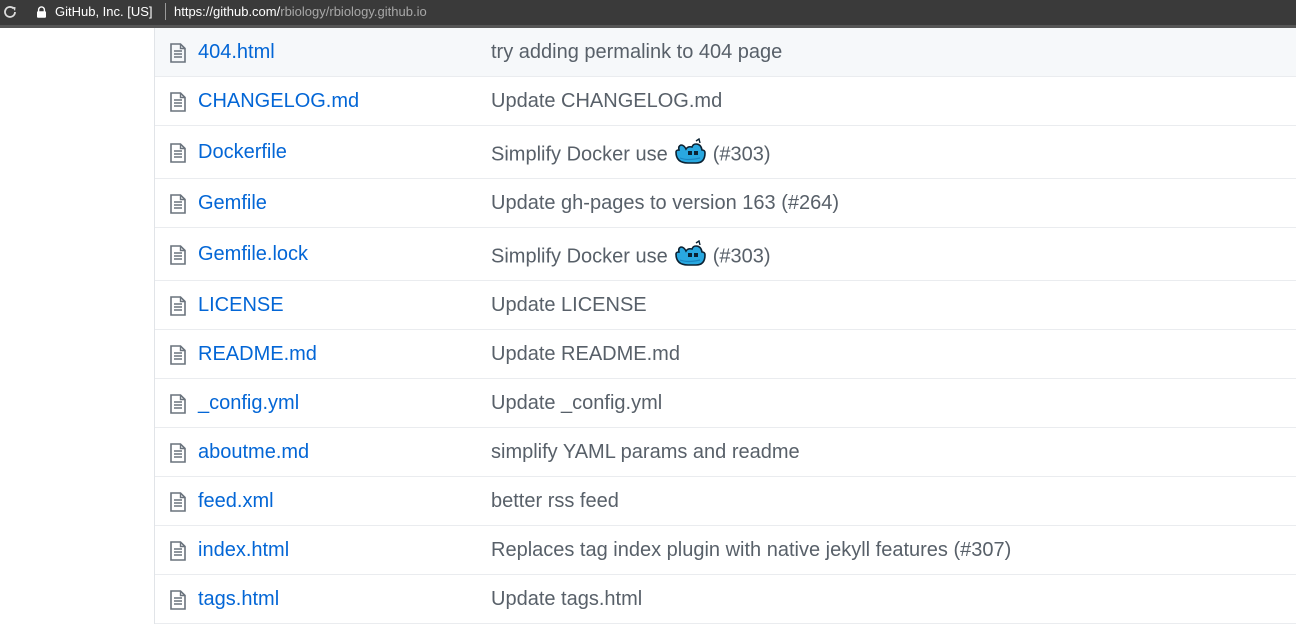 This screenshot has width=1296, height=624. I want to click on file-row: tags.html Update tags.html, so click(725, 599).